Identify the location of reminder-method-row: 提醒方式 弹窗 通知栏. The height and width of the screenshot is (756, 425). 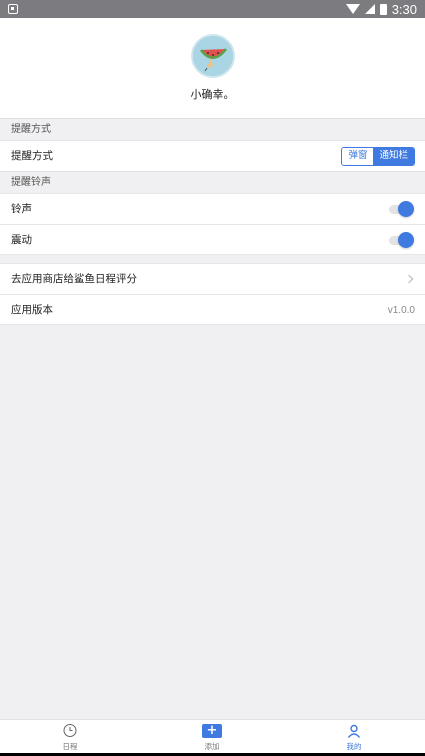
(212, 155).